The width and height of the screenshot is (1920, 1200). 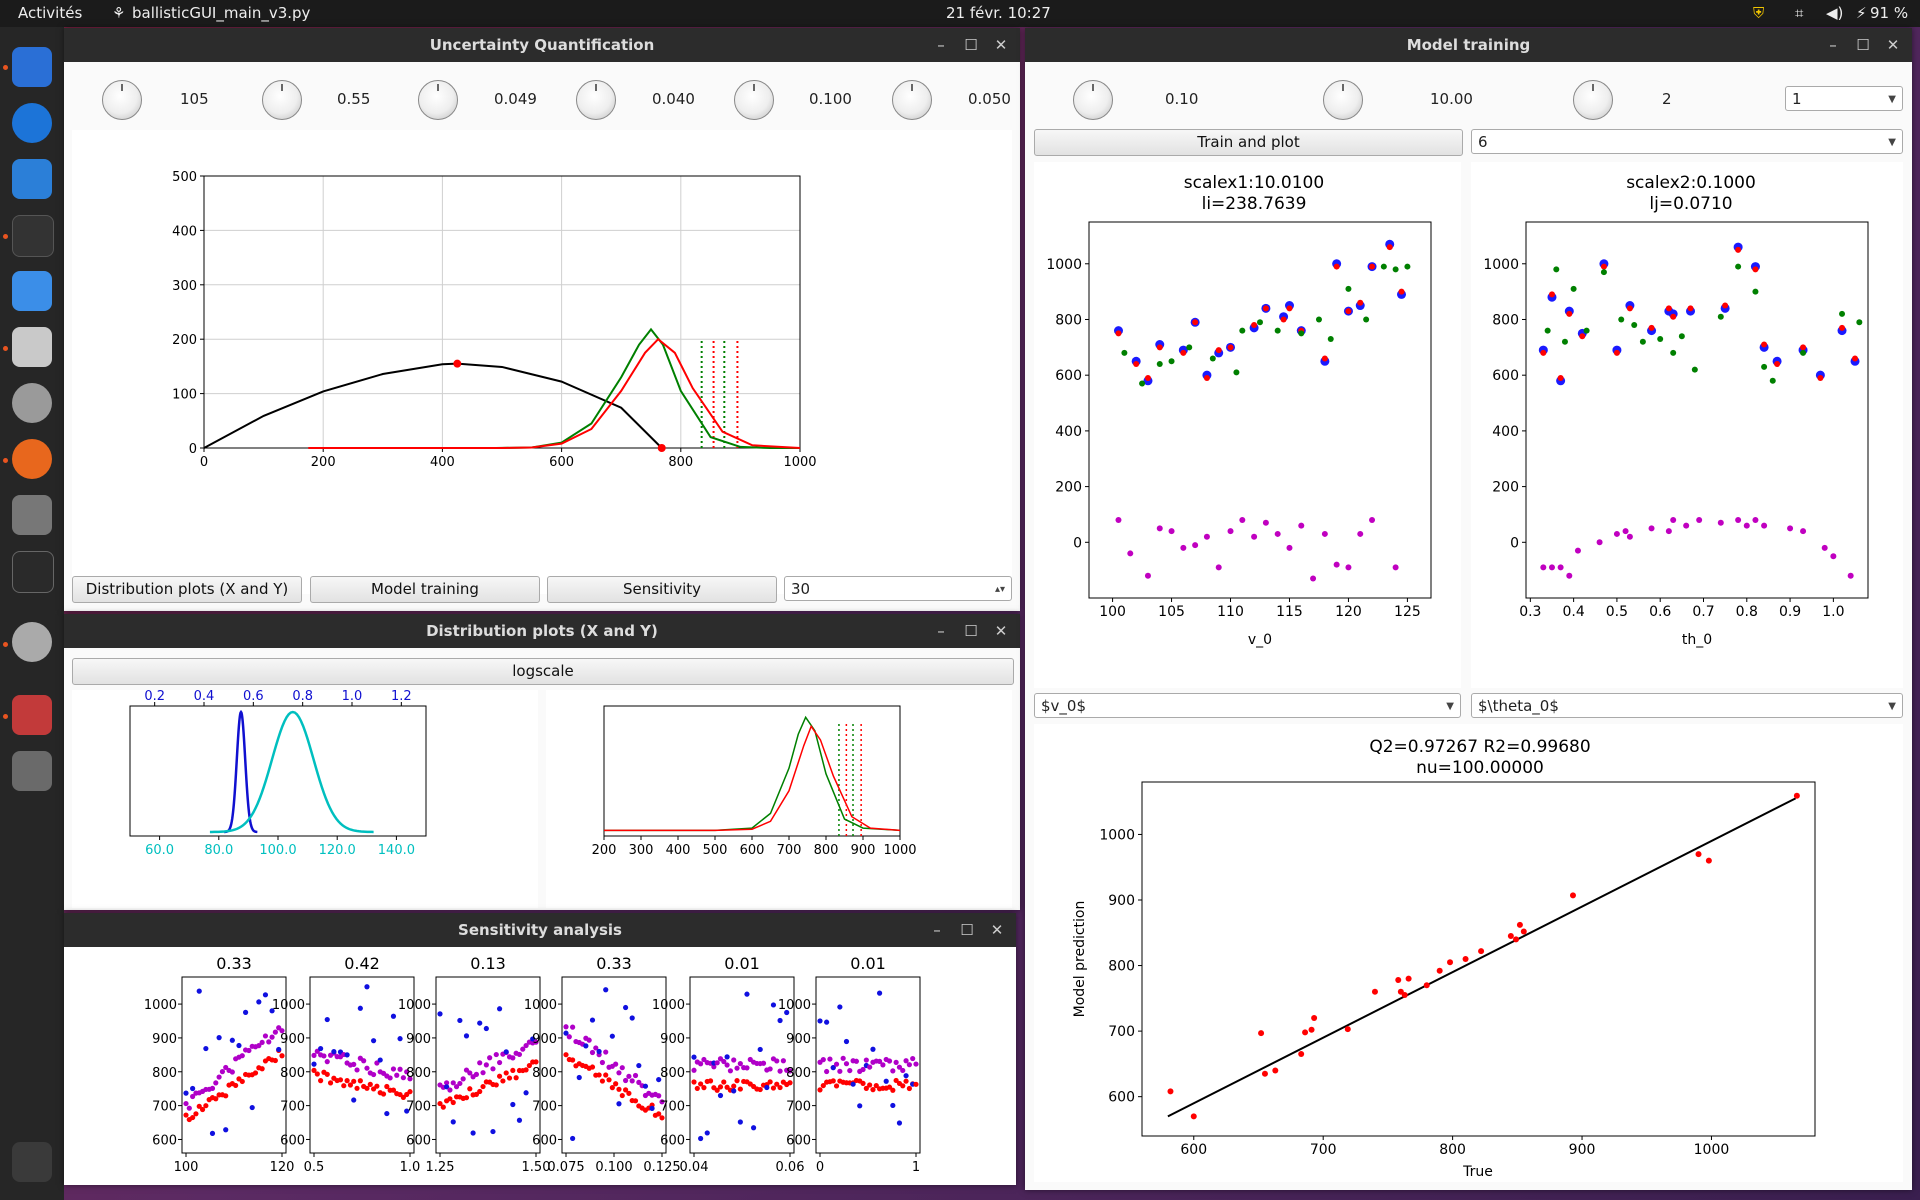 I want to click on scale-knob, so click(x=1093, y=100).